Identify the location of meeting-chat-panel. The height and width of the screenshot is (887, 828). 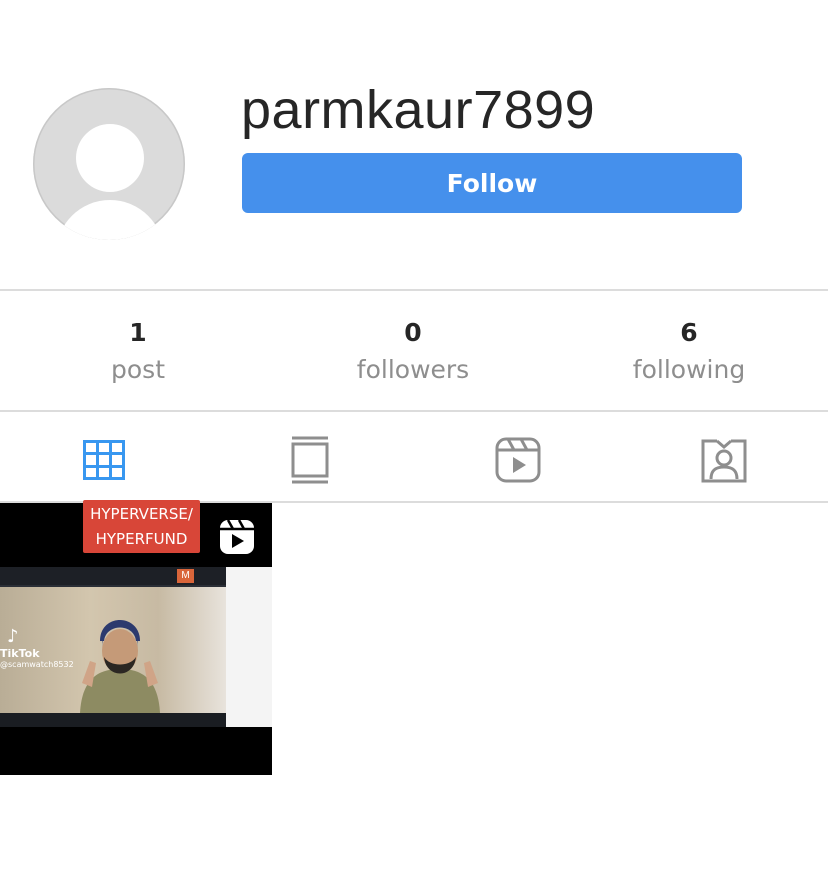
(249, 647).